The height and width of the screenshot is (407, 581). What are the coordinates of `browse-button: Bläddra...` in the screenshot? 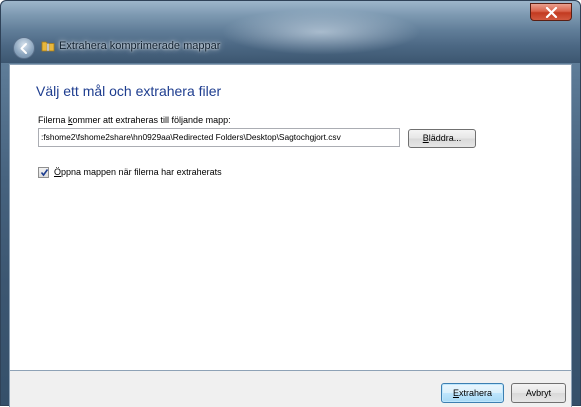 It's located at (442, 138).